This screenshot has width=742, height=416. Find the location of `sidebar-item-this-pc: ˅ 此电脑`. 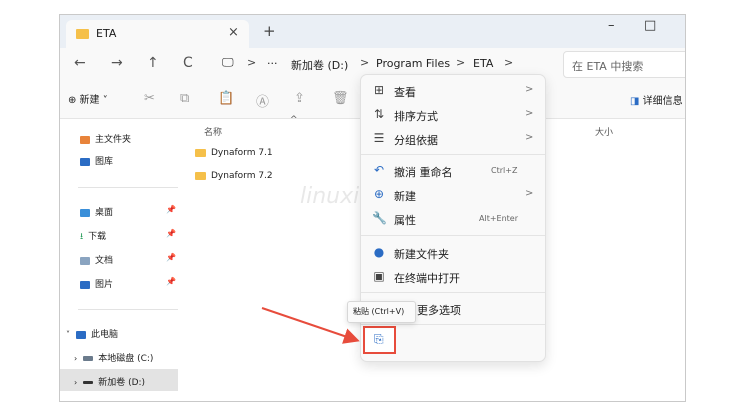

sidebar-item-this-pc: ˅ 此电脑 is located at coordinates (92, 333).